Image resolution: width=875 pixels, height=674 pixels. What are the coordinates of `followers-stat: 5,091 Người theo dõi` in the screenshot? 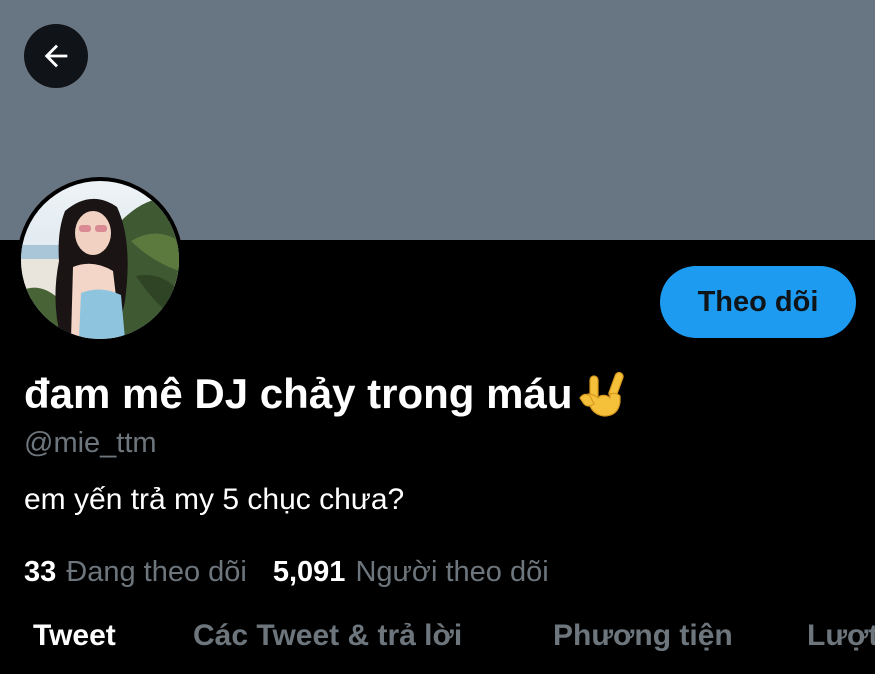 It's located at (411, 572).